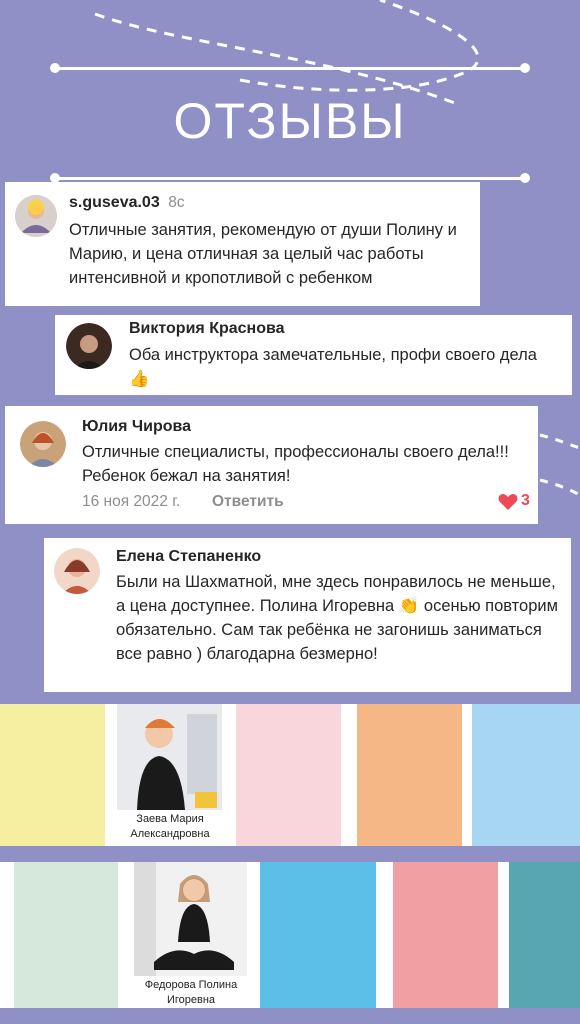 The image size is (580, 1024). Describe the element at coordinates (66, 935) in the screenshot. I see `color-swatch-mint` at that location.